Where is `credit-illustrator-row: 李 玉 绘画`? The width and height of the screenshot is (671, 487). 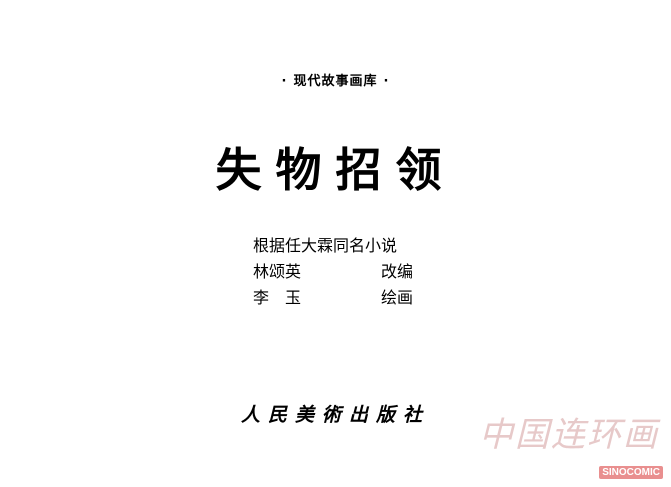
credit-illustrator-row: 李 玉 绘画 is located at coordinates (338, 298).